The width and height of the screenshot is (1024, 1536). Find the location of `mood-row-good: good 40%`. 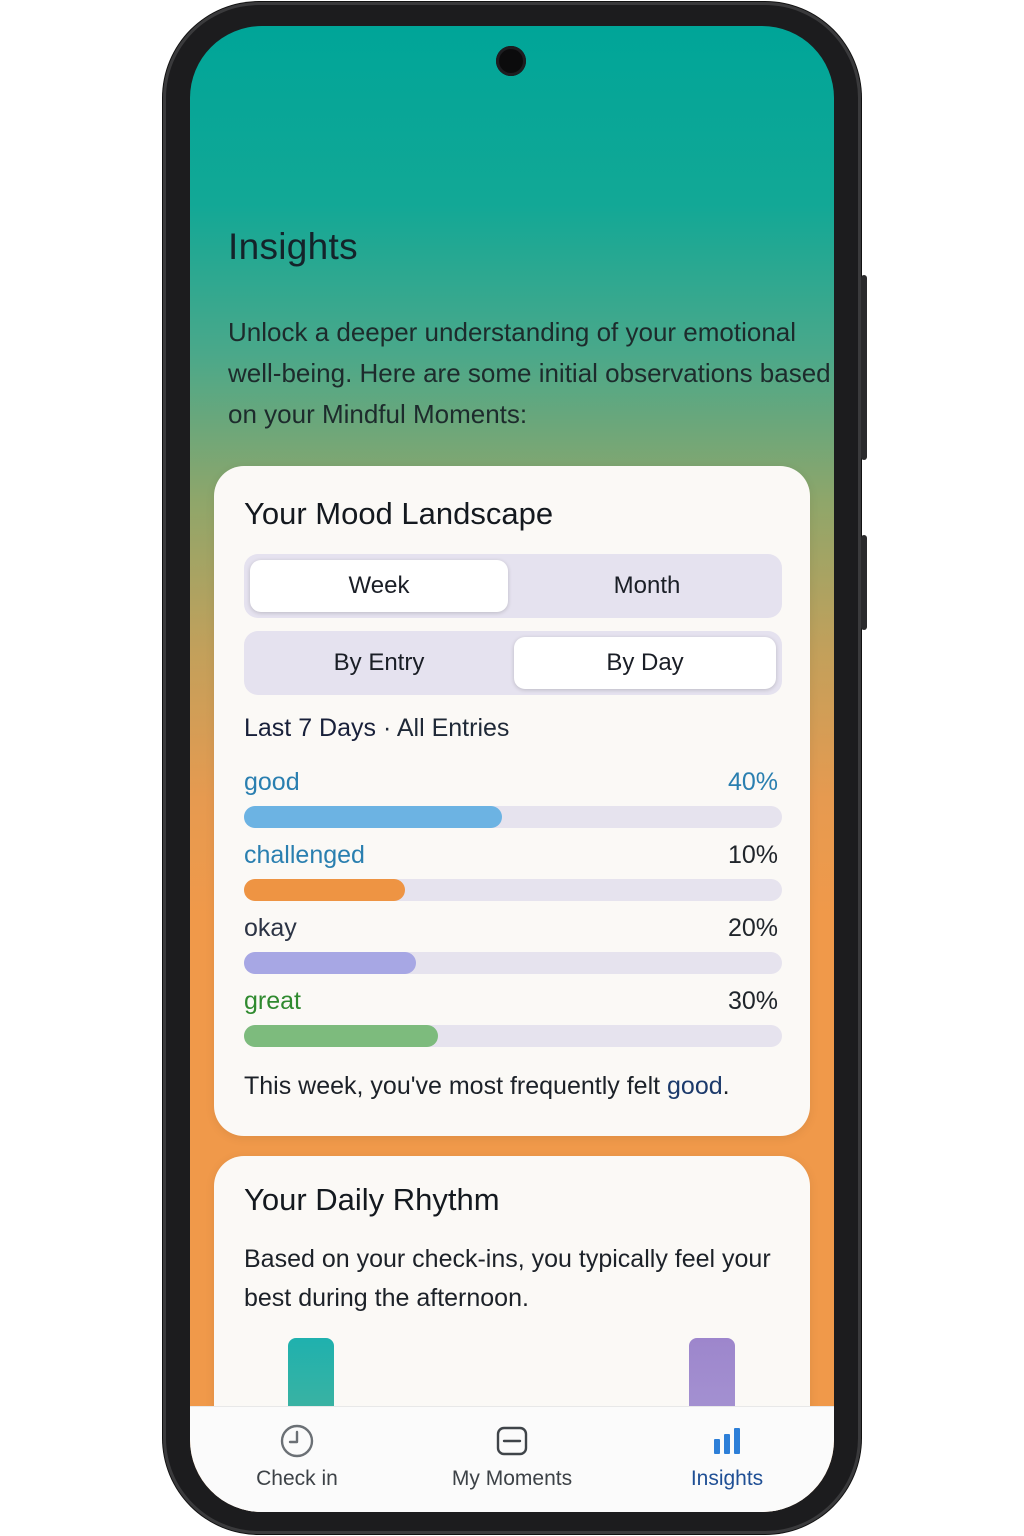

mood-row-good: good 40% is located at coordinates (513, 803).